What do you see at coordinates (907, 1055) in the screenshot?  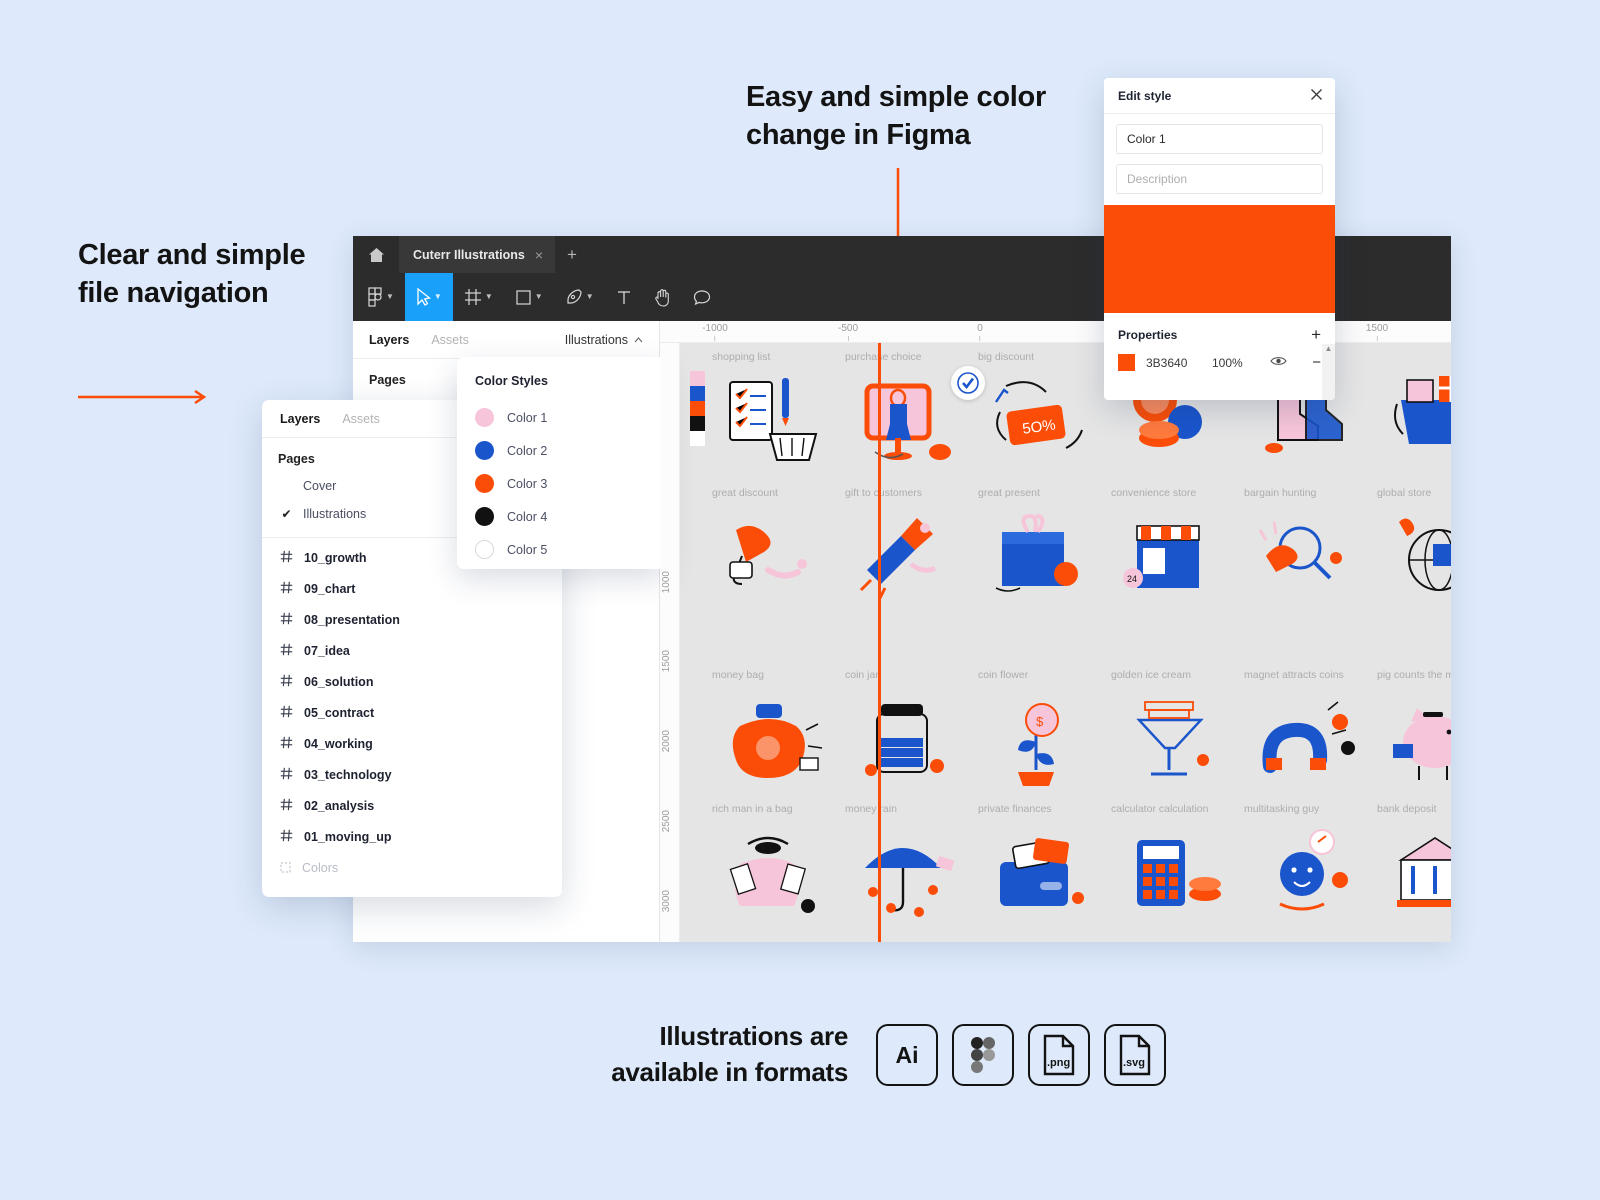 I see `format-ai: Ai` at bounding box center [907, 1055].